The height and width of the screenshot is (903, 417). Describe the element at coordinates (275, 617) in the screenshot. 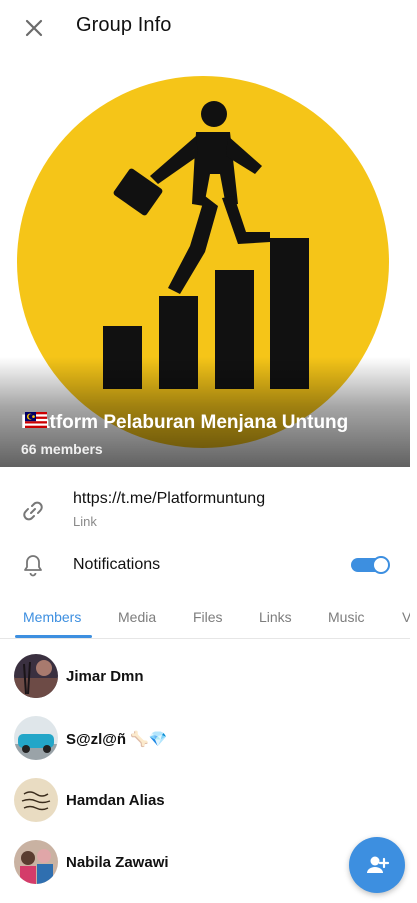

I see `tab-links: Links` at that location.